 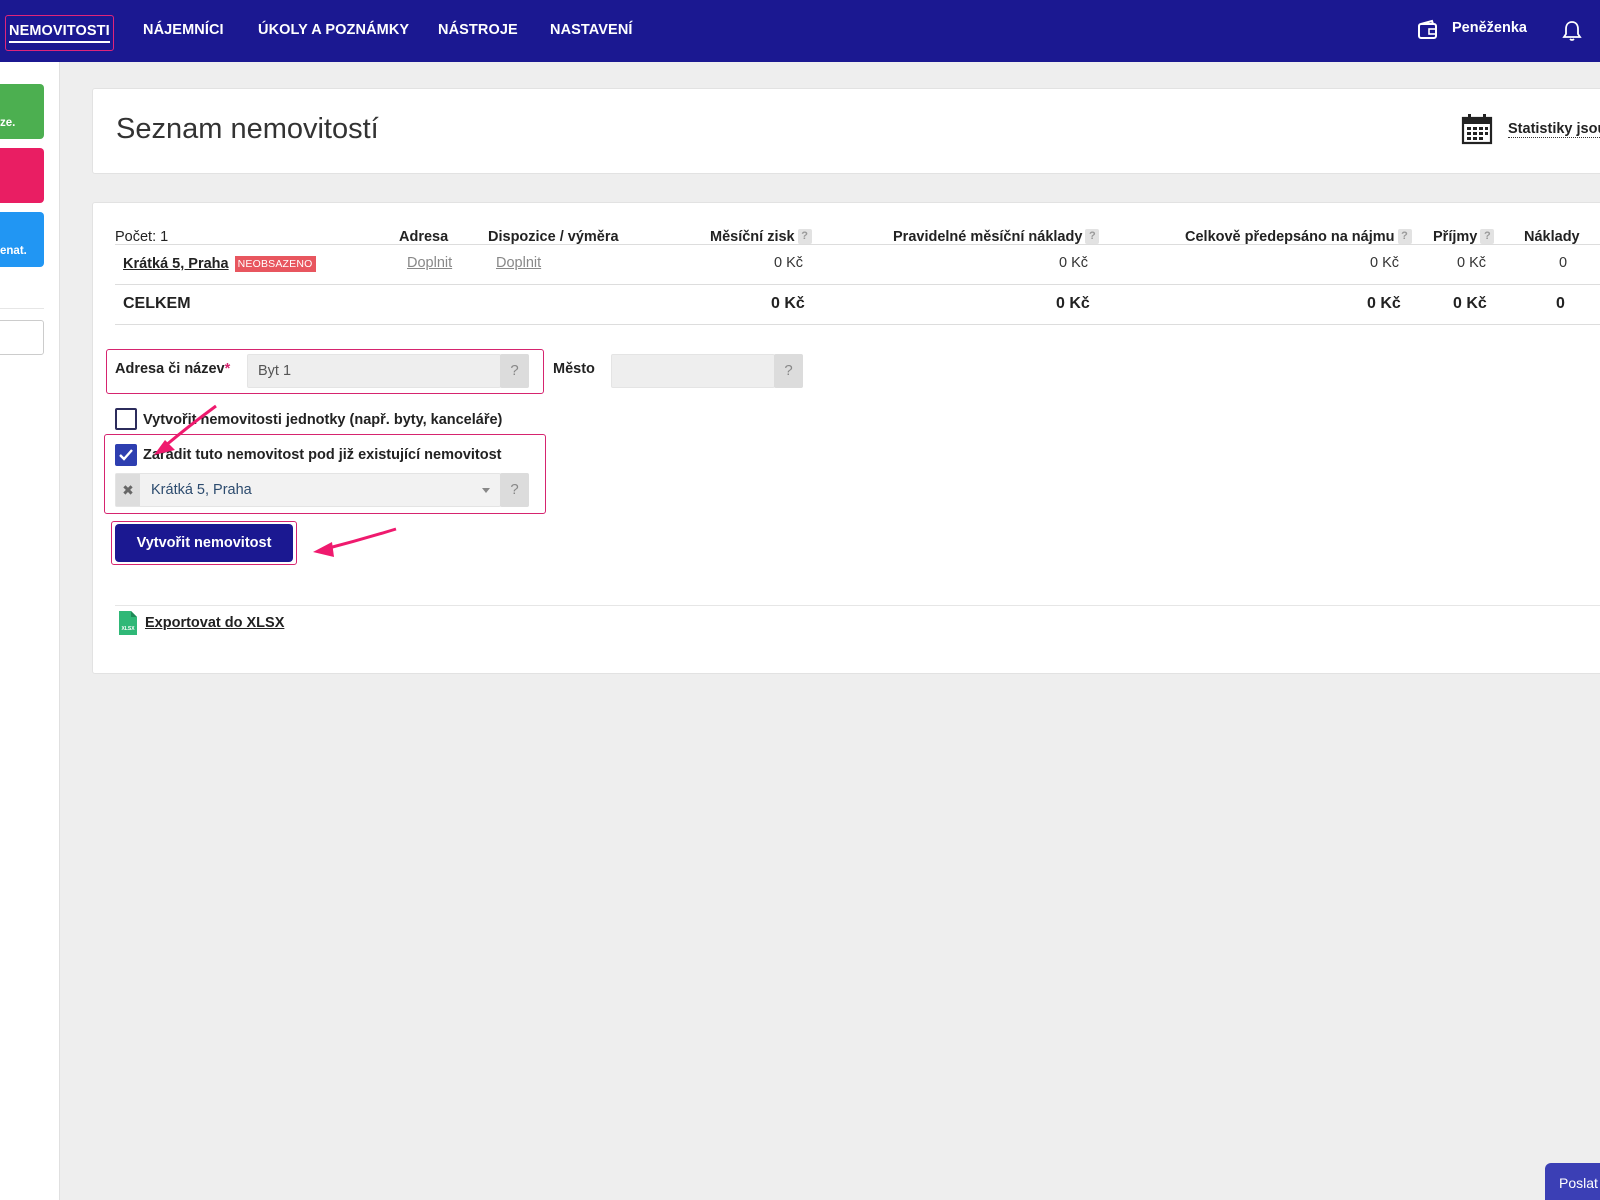 What do you see at coordinates (788, 371) in the screenshot?
I see `city-help-button: ?` at bounding box center [788, 371].